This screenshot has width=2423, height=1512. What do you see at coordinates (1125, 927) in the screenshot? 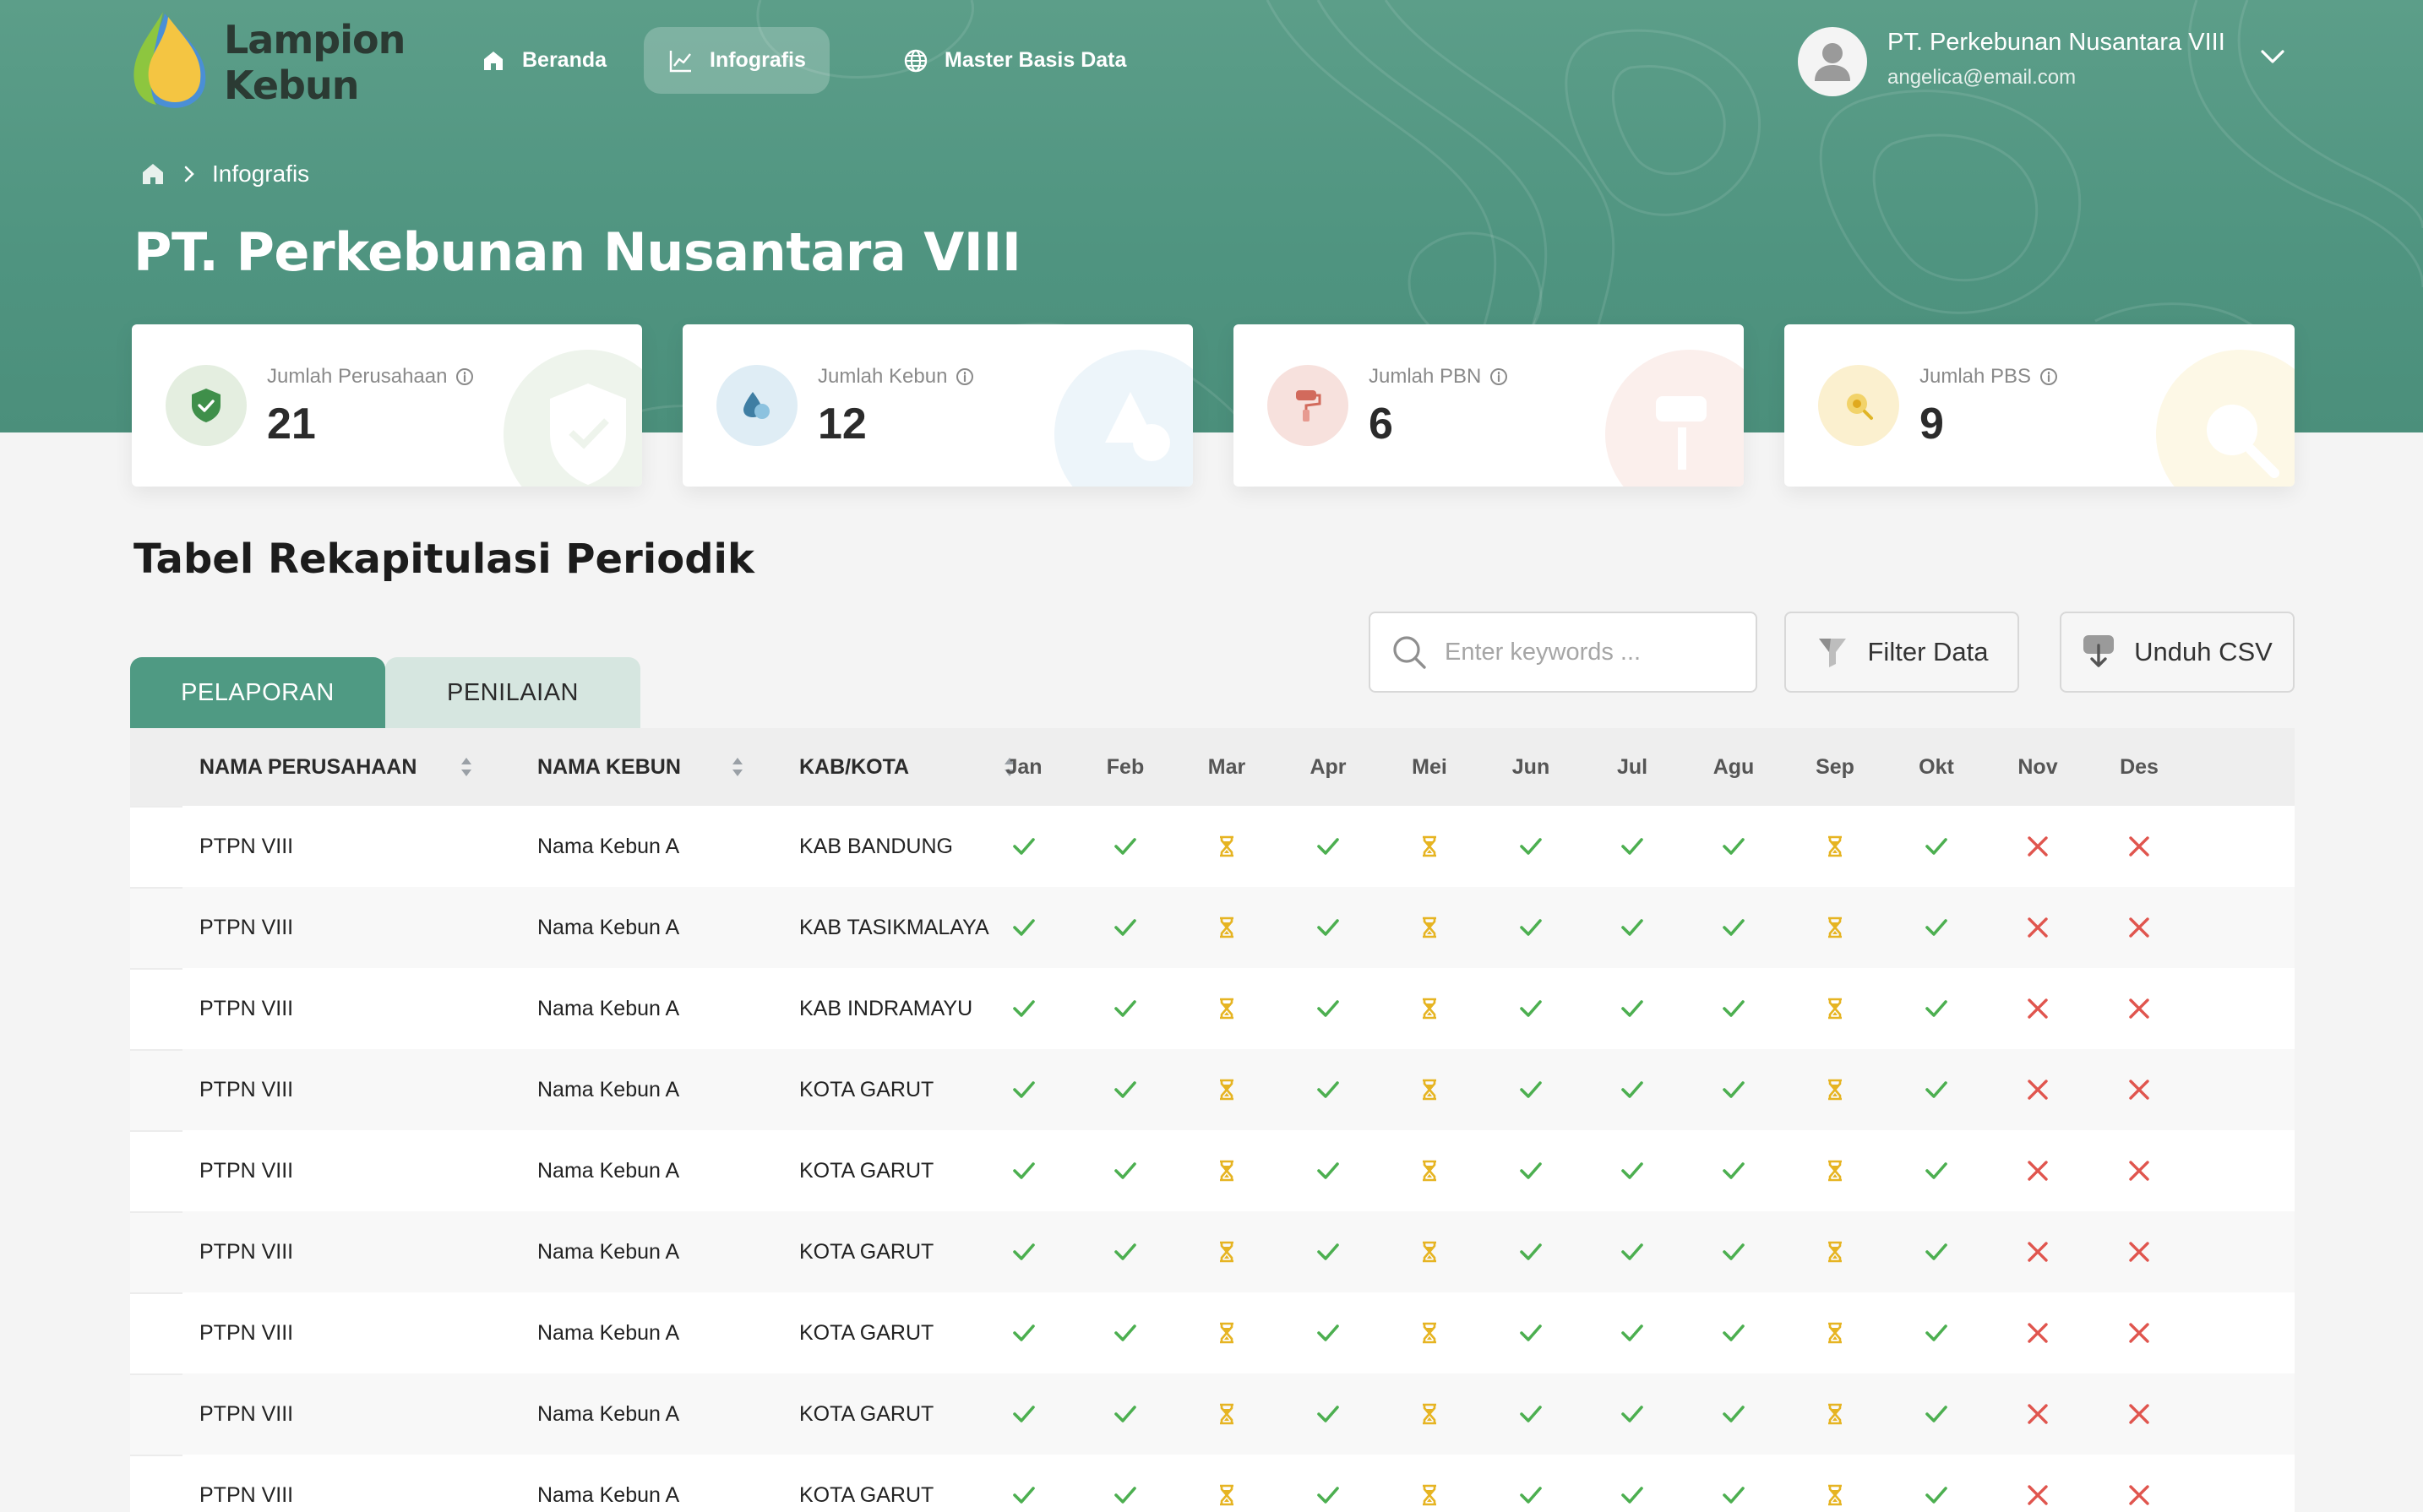
I see `cell-status-feb` at bounding box center [1125, 927].